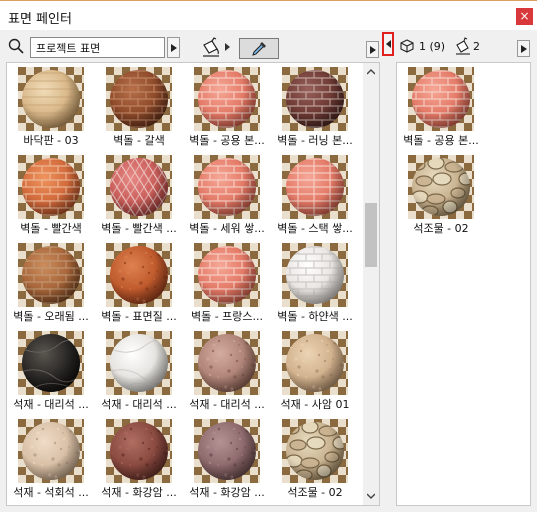 The height and width of the screenshot is (512, 537). What do you see at coordinates (139, 140) in the screenshot?
I see `surface-label: 벽돌 - 갈색` at bounding box center [139, 140].